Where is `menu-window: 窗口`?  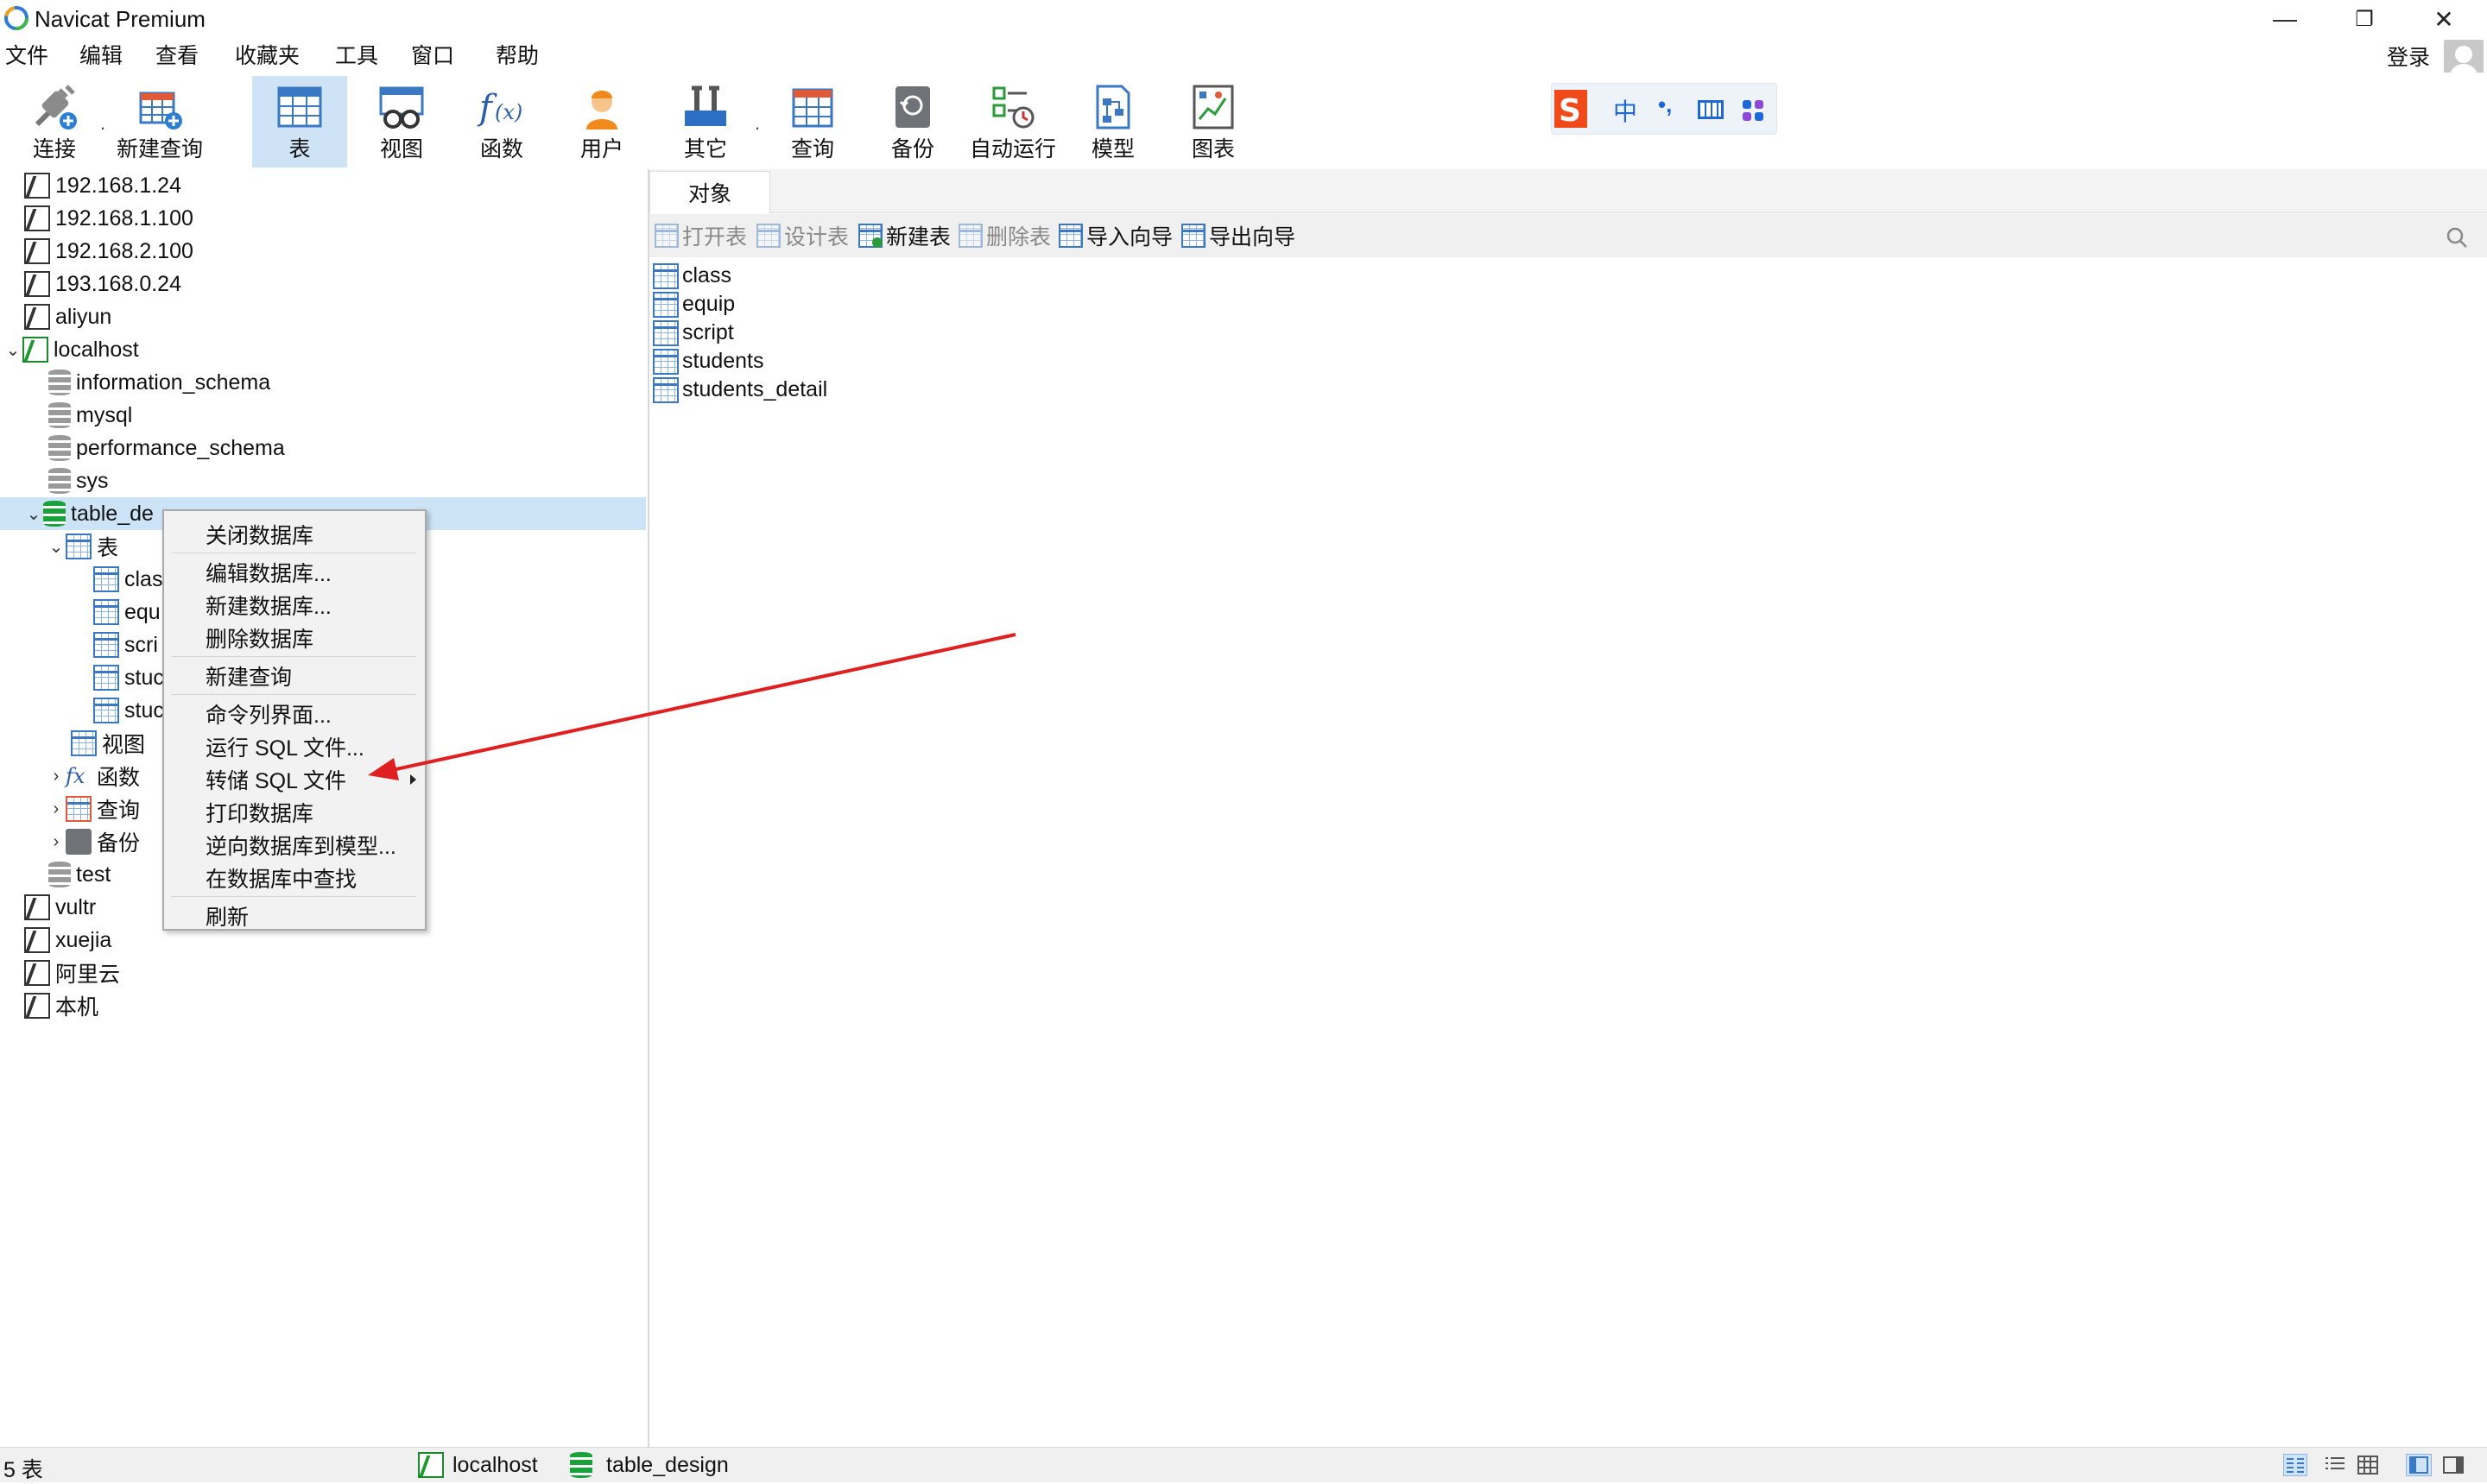
menu-window: 窗口 is located at coordinates (432, 56).